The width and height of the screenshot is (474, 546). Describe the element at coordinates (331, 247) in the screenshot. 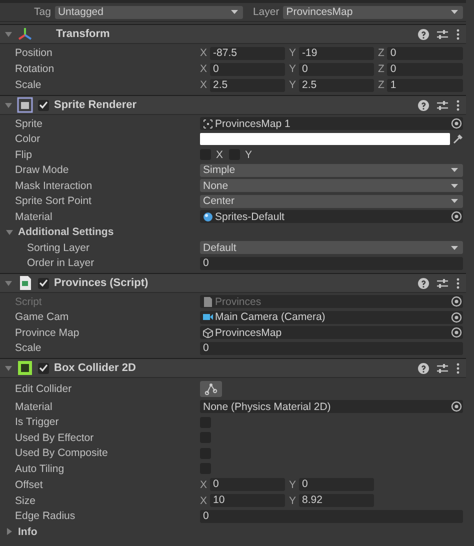

I see `dropdown: Default` at that location.